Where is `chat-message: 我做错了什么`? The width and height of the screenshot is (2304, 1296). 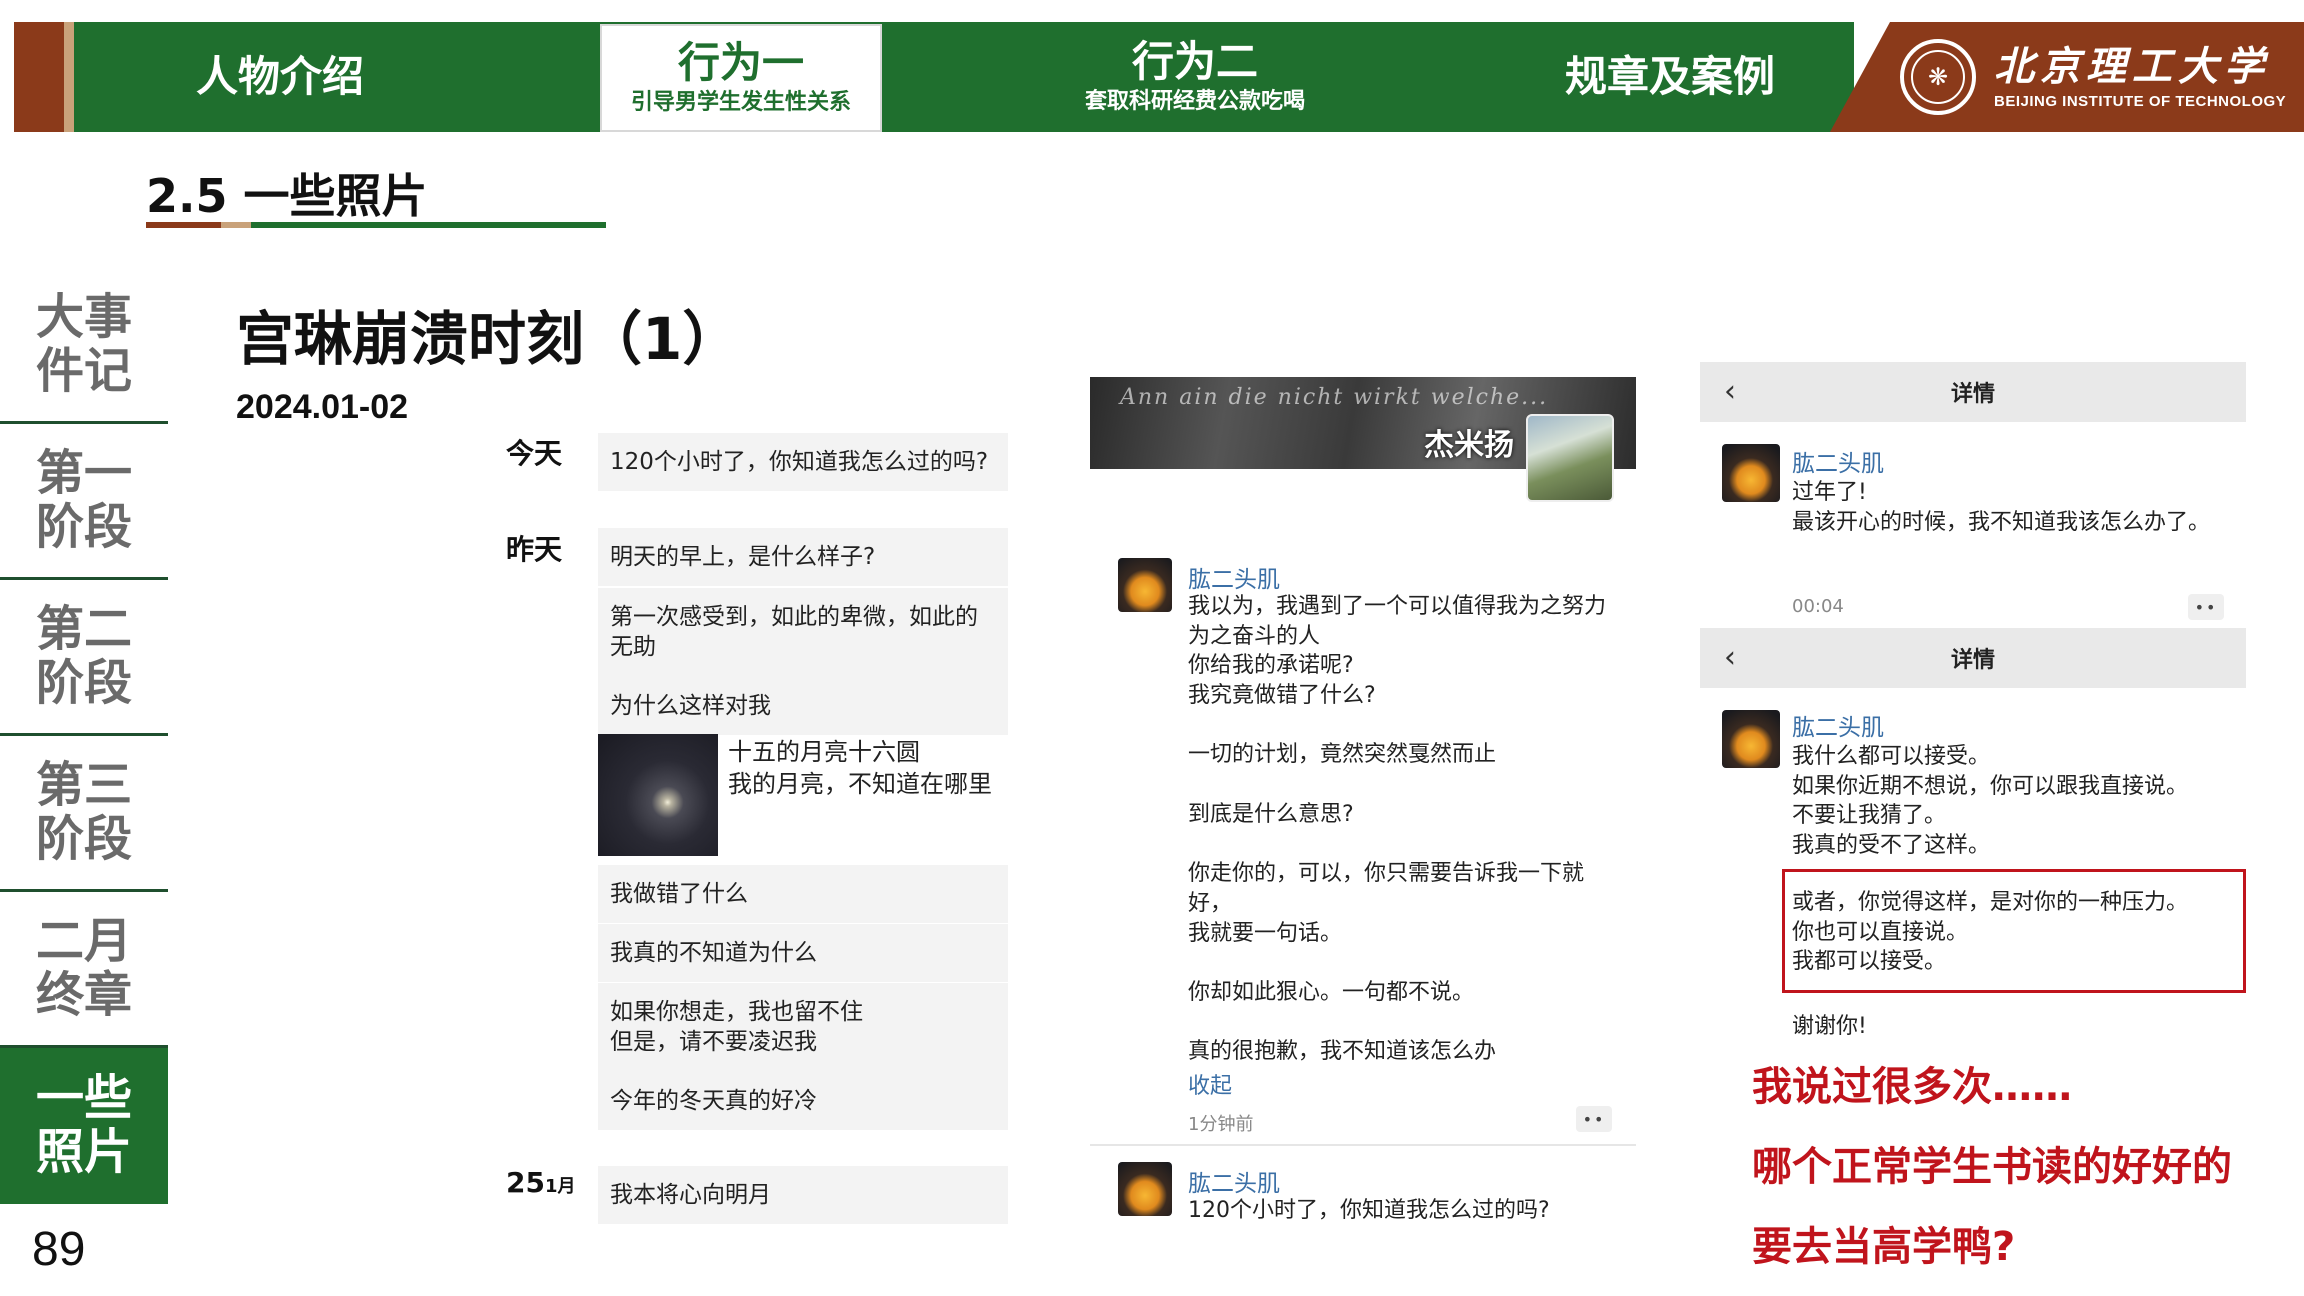
chat-message: 我做错了什么 is located at coordinates (803, 894).